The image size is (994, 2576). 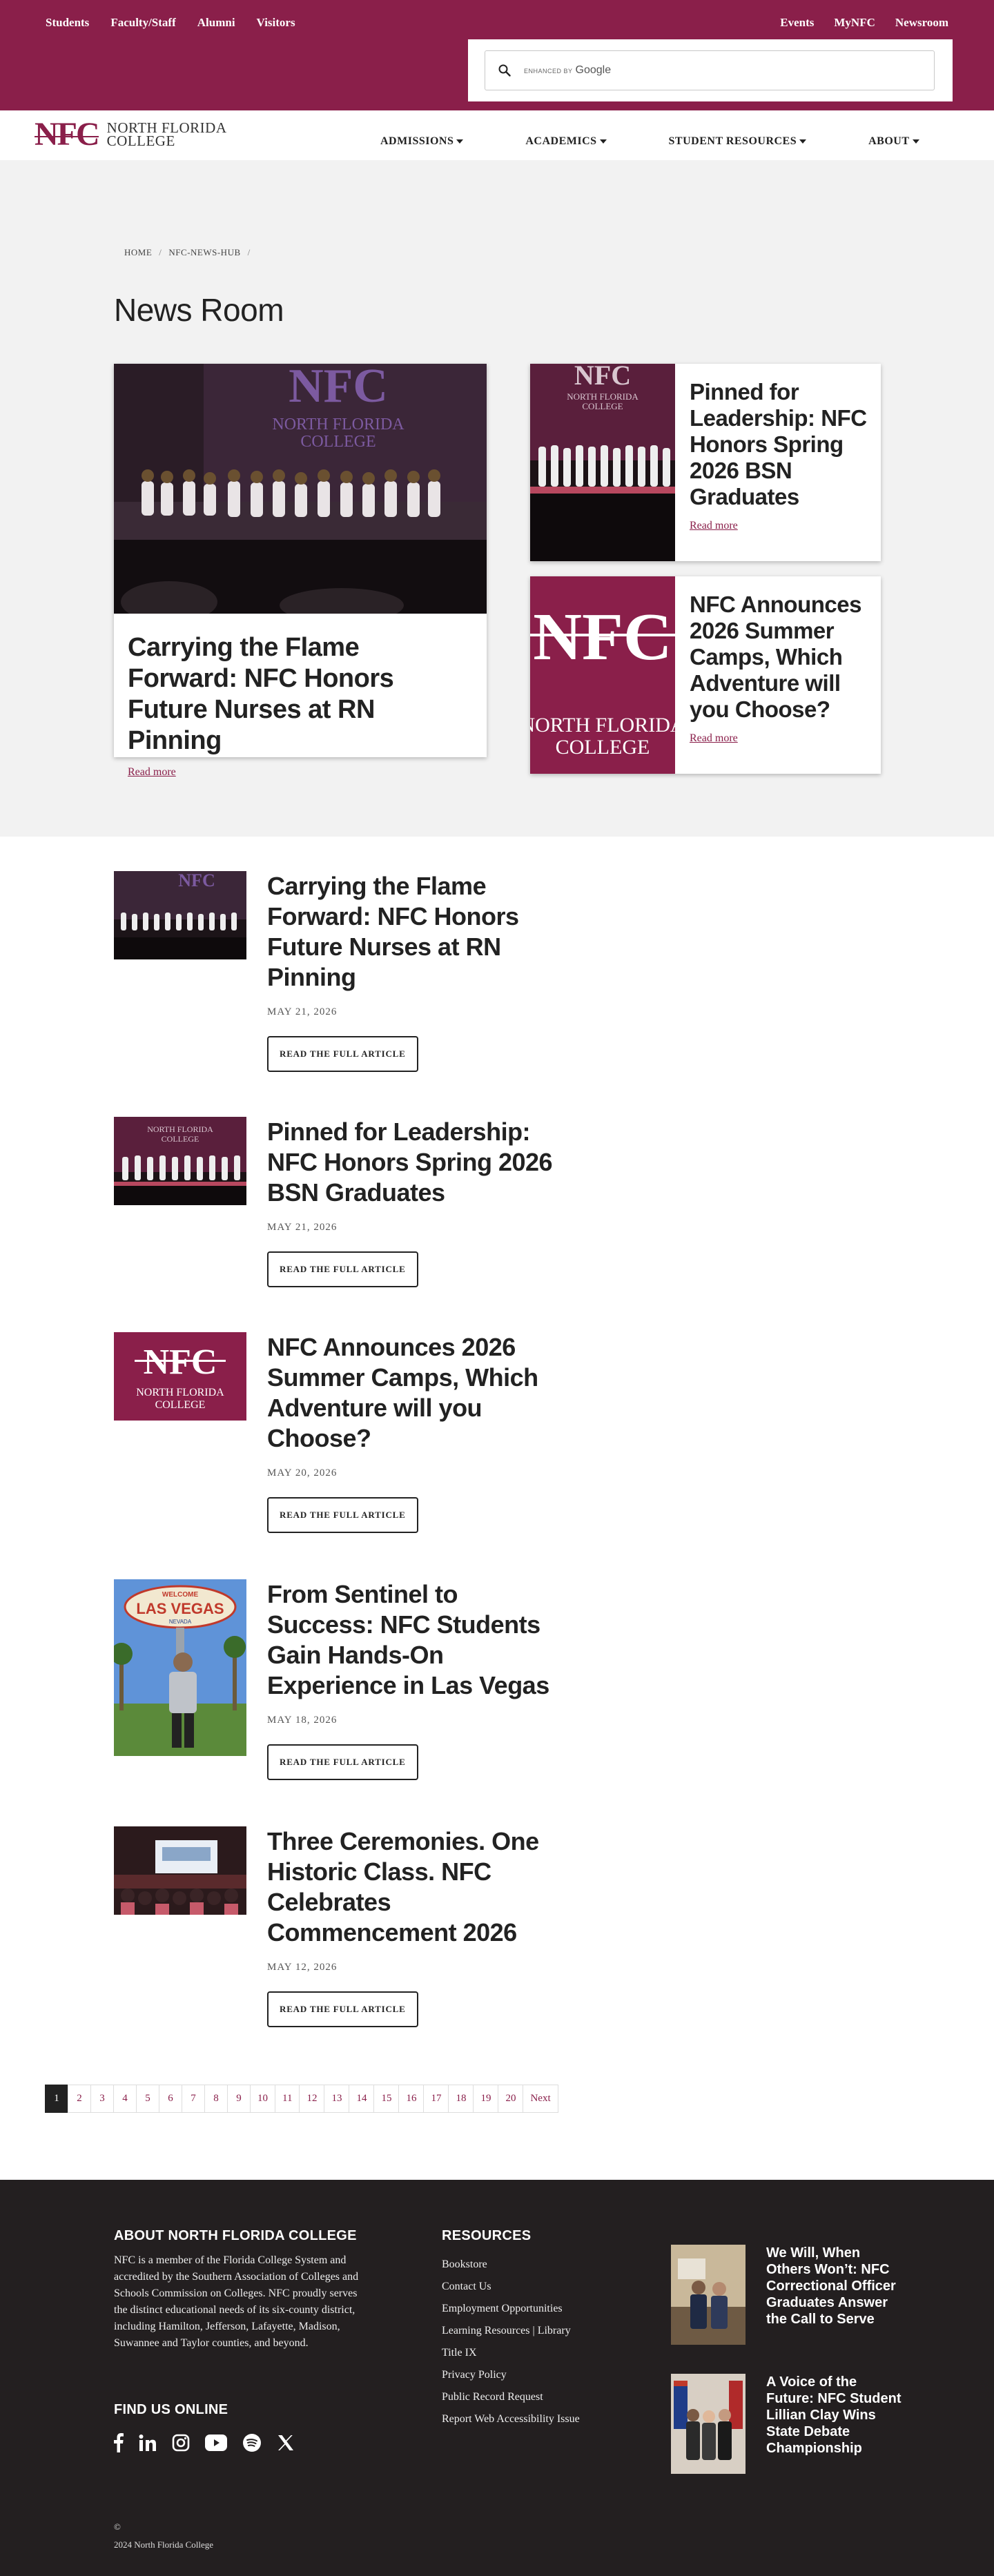 I want to click on logo-graphic-college-line-1: NORTH FLORIDA, so click(x=602, y=725).